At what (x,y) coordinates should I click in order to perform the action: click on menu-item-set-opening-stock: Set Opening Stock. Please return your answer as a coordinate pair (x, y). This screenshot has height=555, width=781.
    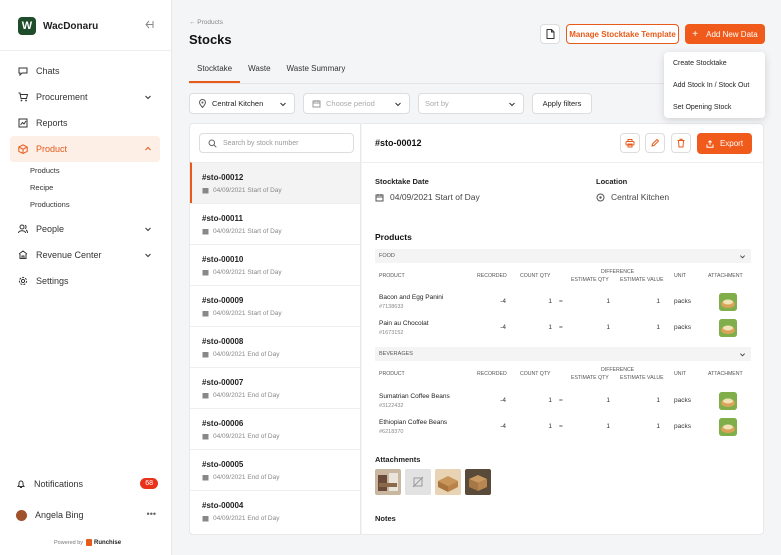
    Looking at the image, I should click on (714, 107).